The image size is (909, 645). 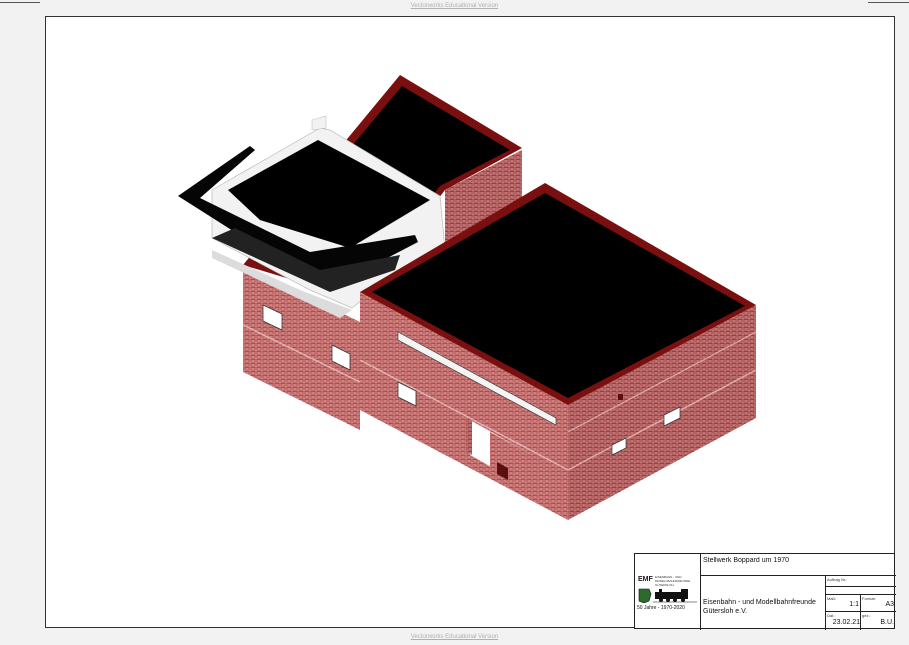 What do you see at coordinates (846, 622) in the screenshot?
I see `date-value: 23.02.21` at bounding box center [846, 622].